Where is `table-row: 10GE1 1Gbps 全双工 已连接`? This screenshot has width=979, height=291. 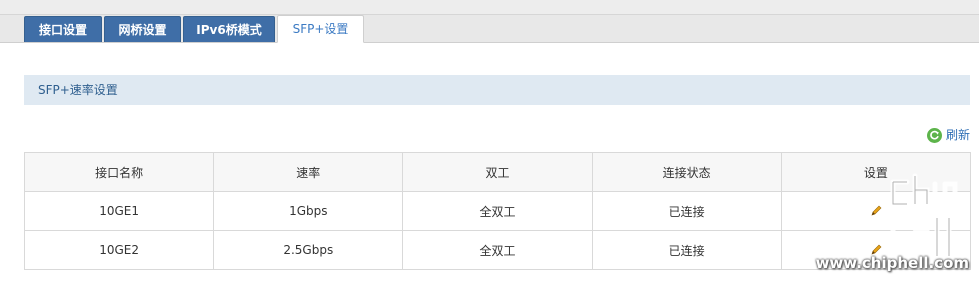
table-row: 10GE1 1Gbps 全双工 已连接 is located at coordinates (497, 211).